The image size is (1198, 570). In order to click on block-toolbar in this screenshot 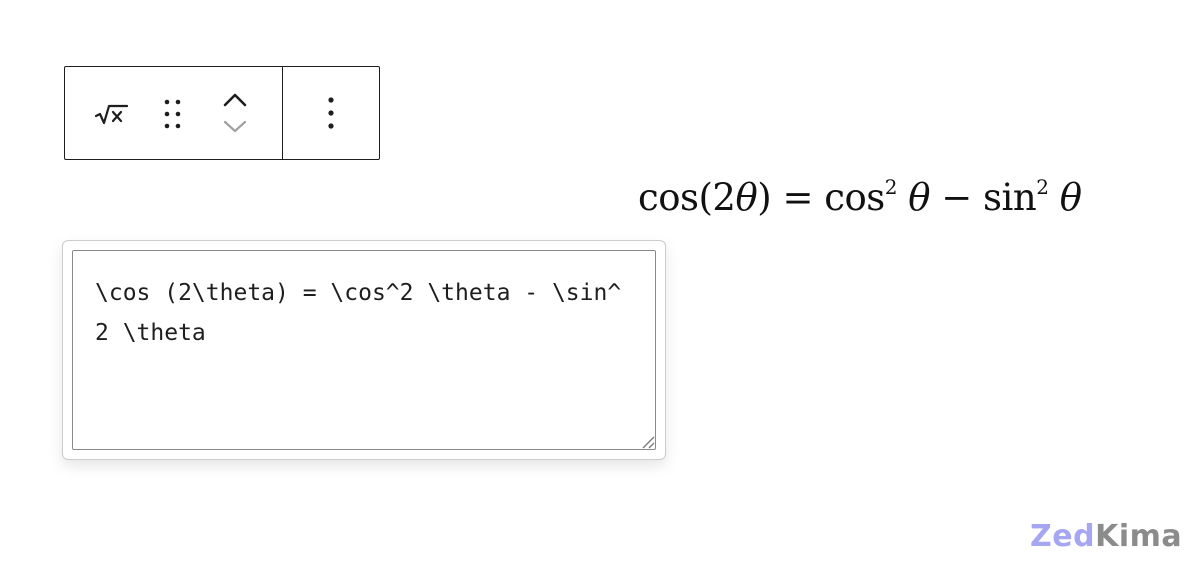, I will do `click(222, 113)`.